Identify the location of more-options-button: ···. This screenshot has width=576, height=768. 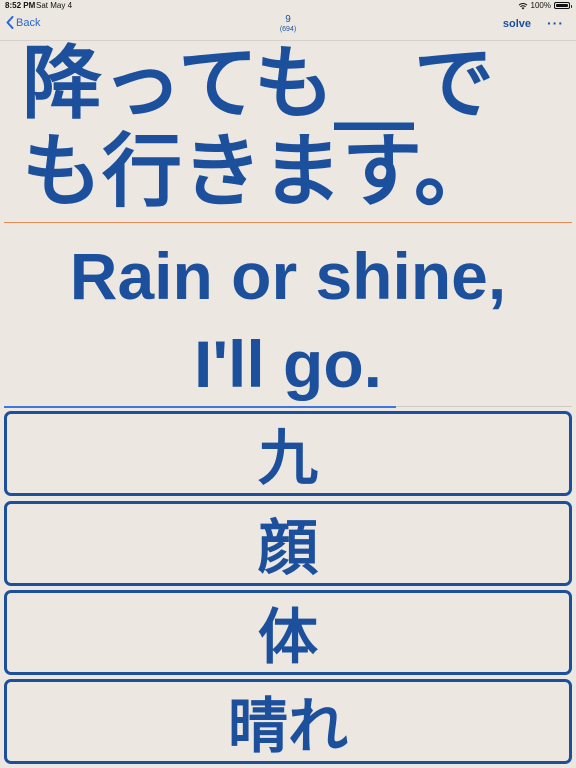
(555, 23).